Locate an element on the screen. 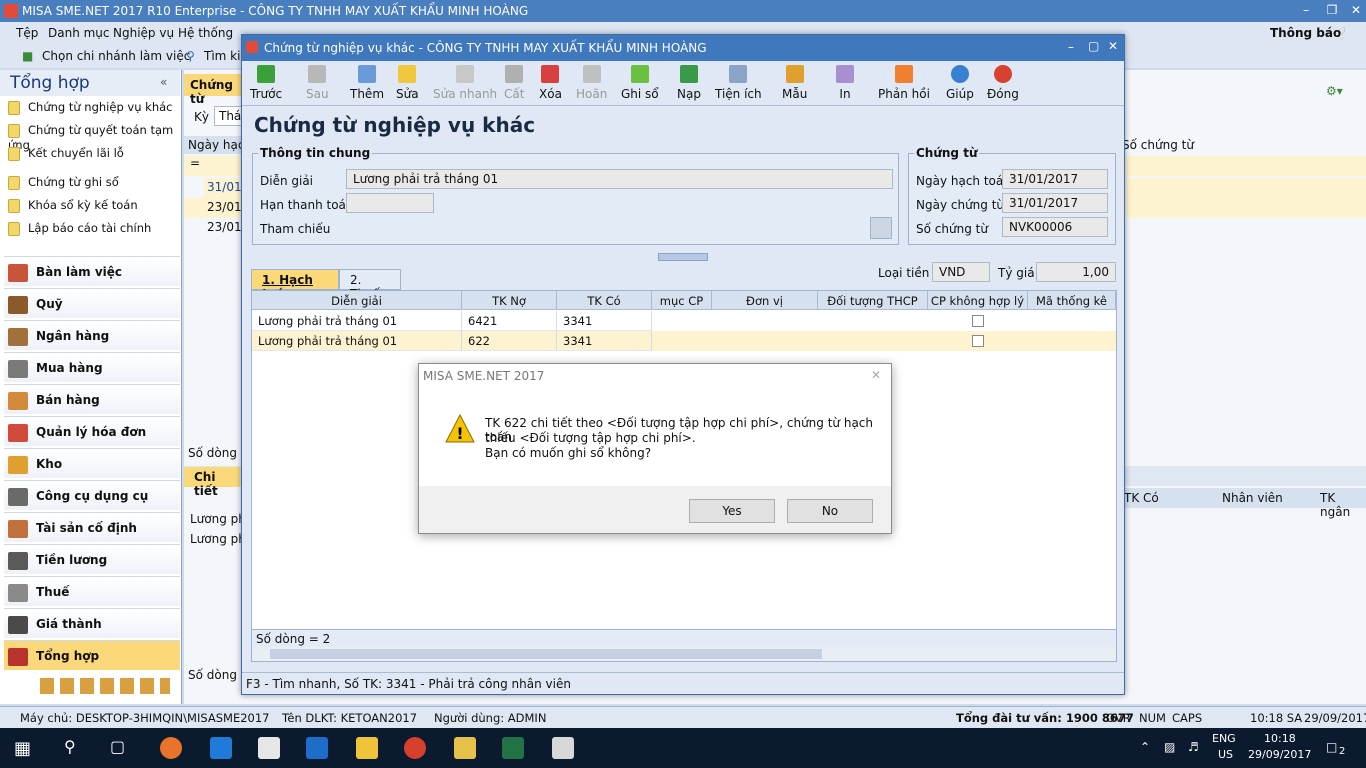 This screenshot has width=1366, height=768. table-row: Lương phải trả tháng 01 622 3341 is located at coordinates (684, 341).